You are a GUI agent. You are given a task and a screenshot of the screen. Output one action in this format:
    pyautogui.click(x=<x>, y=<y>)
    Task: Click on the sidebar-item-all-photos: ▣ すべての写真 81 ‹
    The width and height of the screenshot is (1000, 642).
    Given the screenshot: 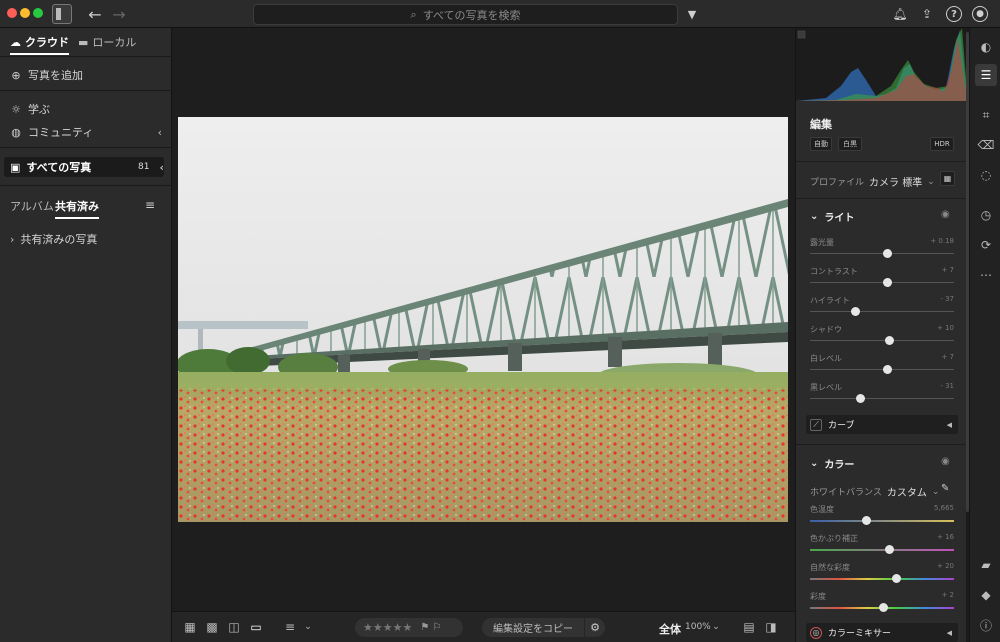 What is the action you would take?
    pyautogui.click(x=84, y=167)
    